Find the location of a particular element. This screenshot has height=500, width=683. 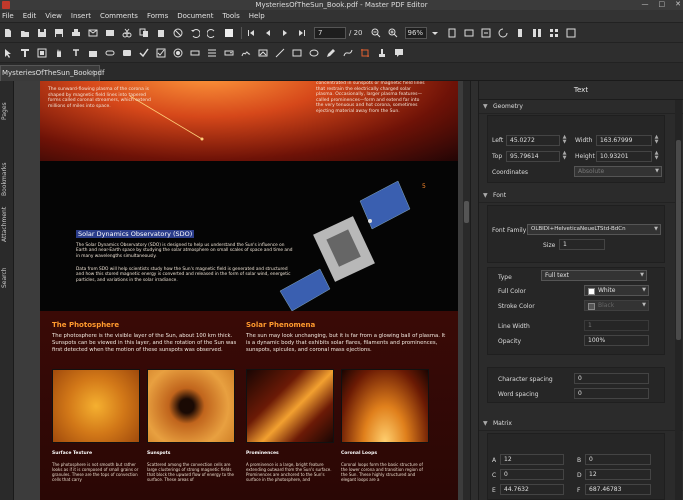

redo-icon is located at coordinates (212, 33).